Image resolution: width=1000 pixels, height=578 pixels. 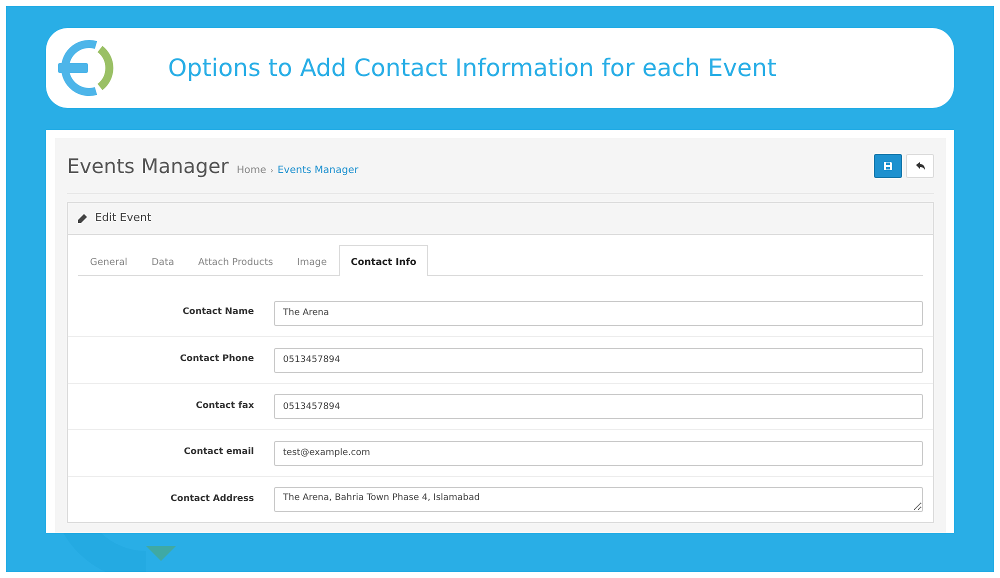 I want to click on panel-title: Edit Event, so click(x=123, y=218).